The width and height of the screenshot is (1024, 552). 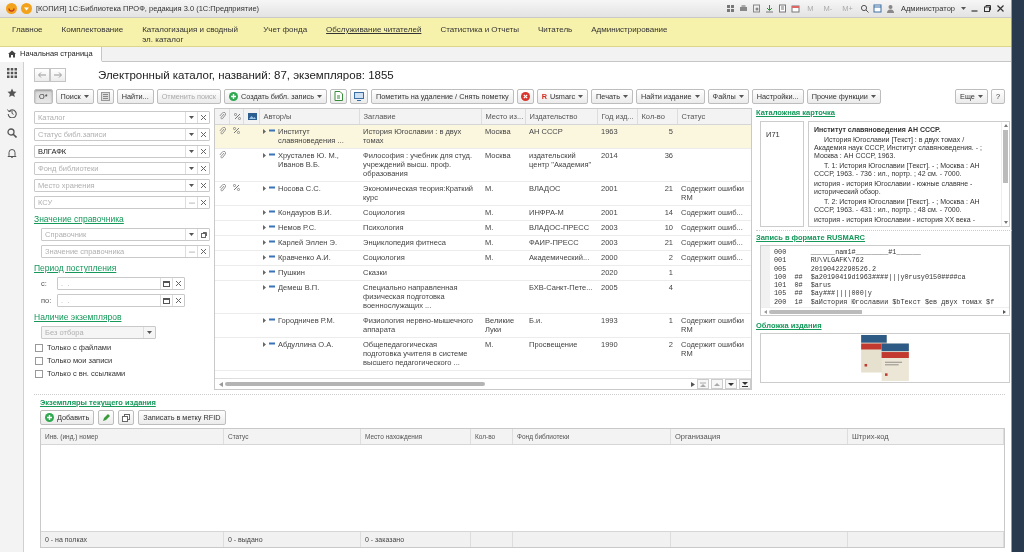 I want to click on printer-icon, so click(x=744, y=8).